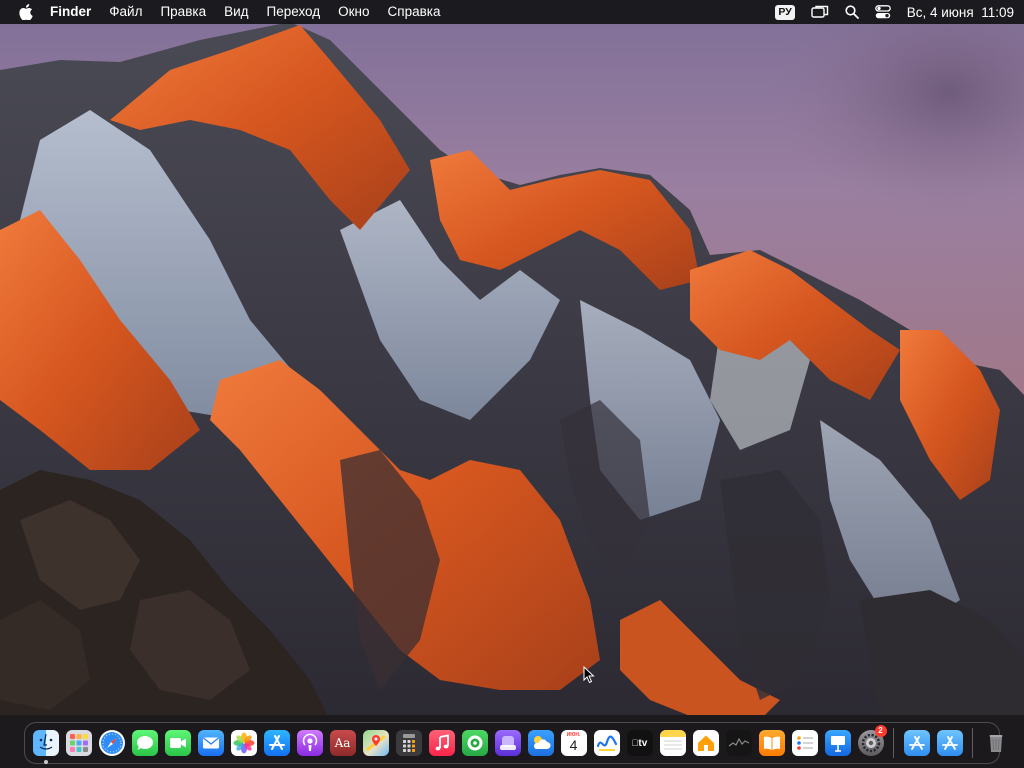 The width and height of the screenshot is (1024, 768). I want to click on dock-item-photos, so click(244, 743).